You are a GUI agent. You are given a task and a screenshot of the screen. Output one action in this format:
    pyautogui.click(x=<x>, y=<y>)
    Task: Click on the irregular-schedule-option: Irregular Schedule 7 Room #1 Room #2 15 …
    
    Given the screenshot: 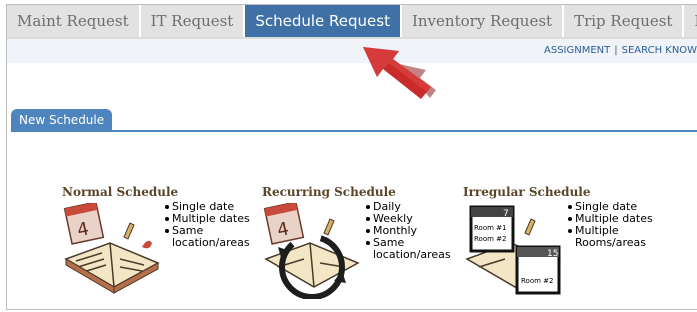 What is the action you would take?
    pyautogui.click(x=558, y=247)
    